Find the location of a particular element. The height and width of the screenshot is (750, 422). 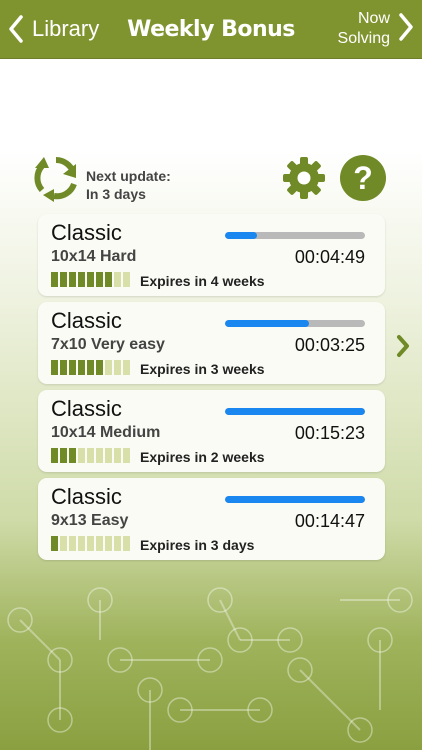

next-update-value: In 3 days is located at coordinates (116, 194).